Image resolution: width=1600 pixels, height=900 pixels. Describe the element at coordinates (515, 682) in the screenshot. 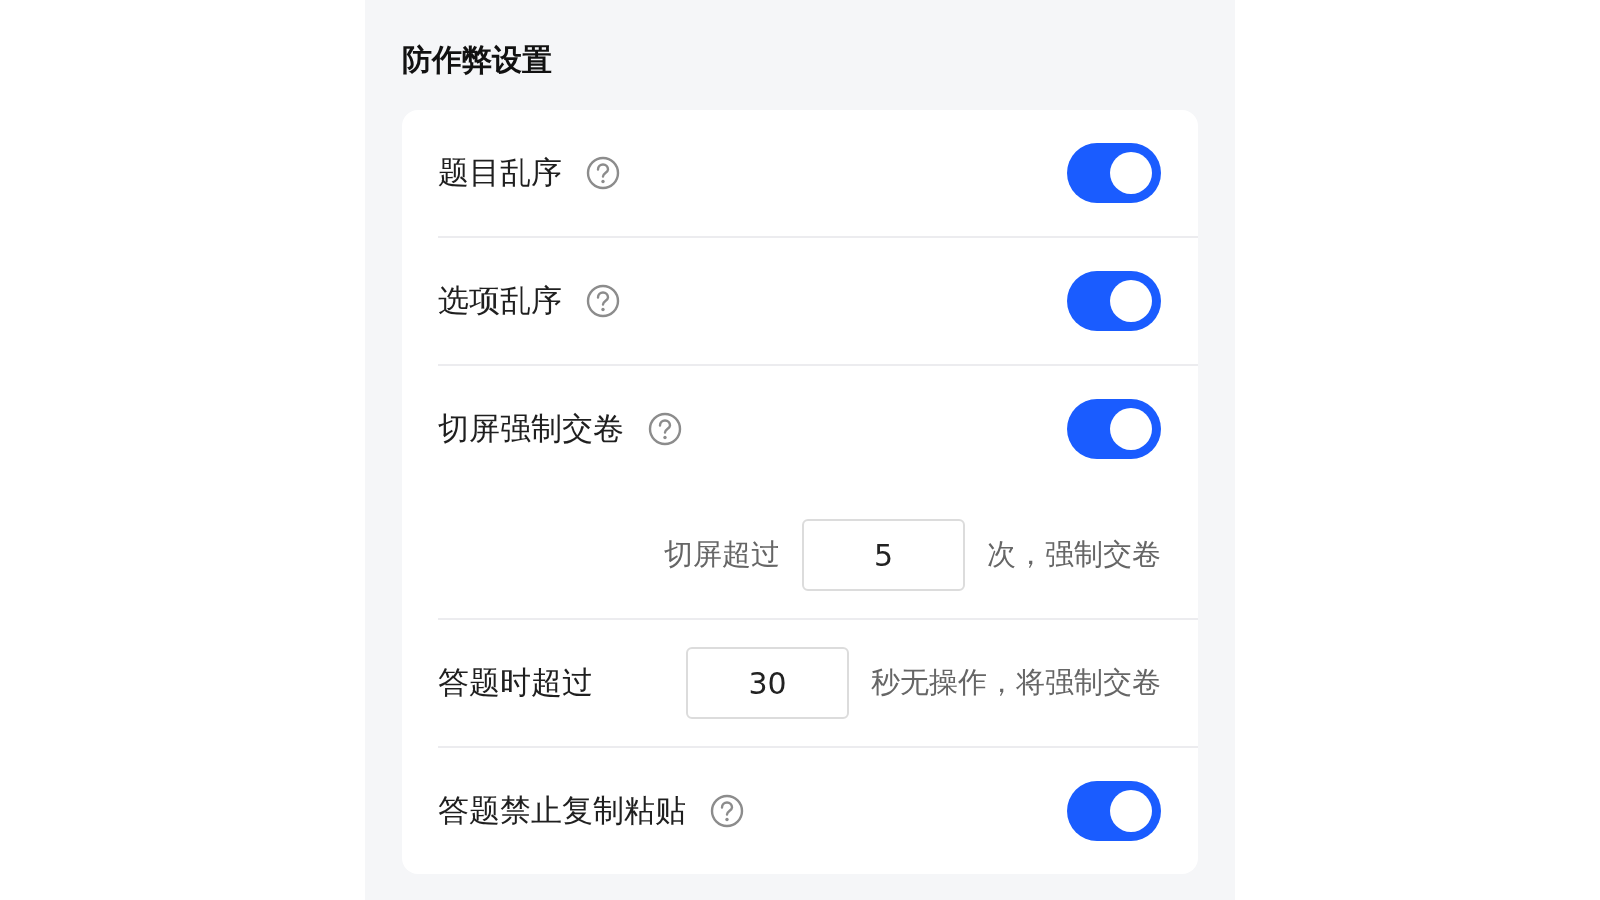

I see `setting-label: 答题时超过` at that location.